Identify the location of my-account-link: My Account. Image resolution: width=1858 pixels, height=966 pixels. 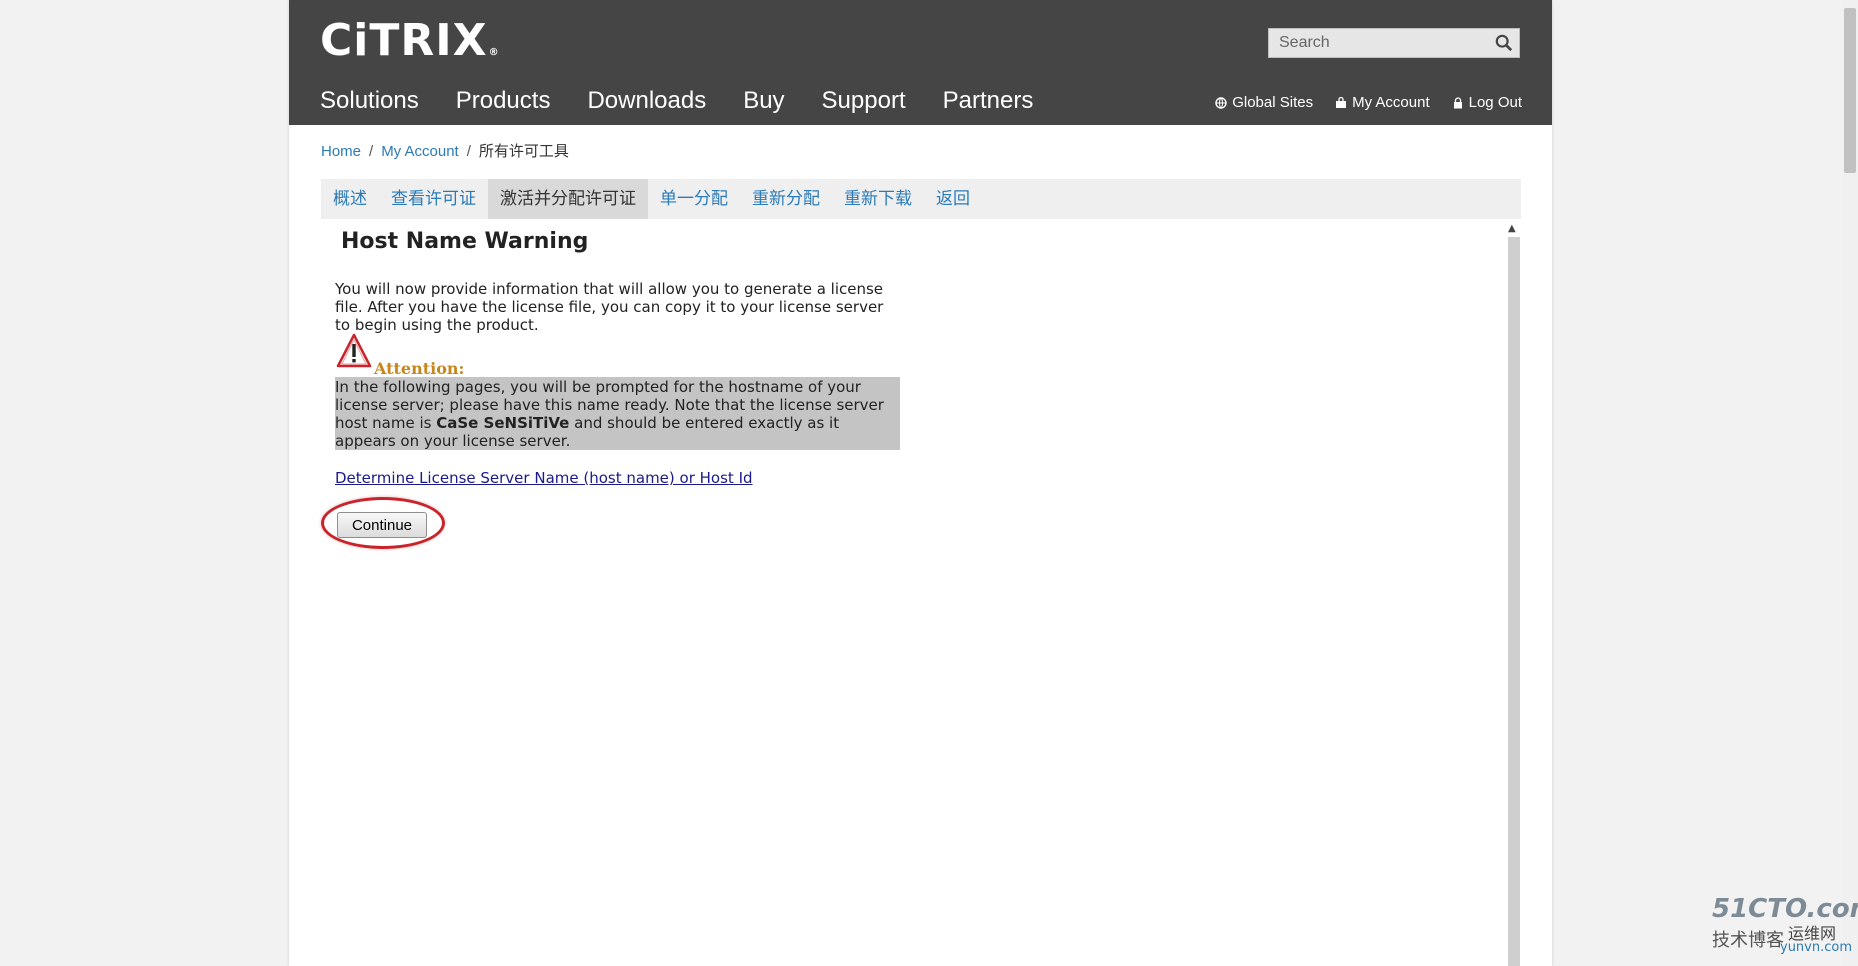
(1382, 102).